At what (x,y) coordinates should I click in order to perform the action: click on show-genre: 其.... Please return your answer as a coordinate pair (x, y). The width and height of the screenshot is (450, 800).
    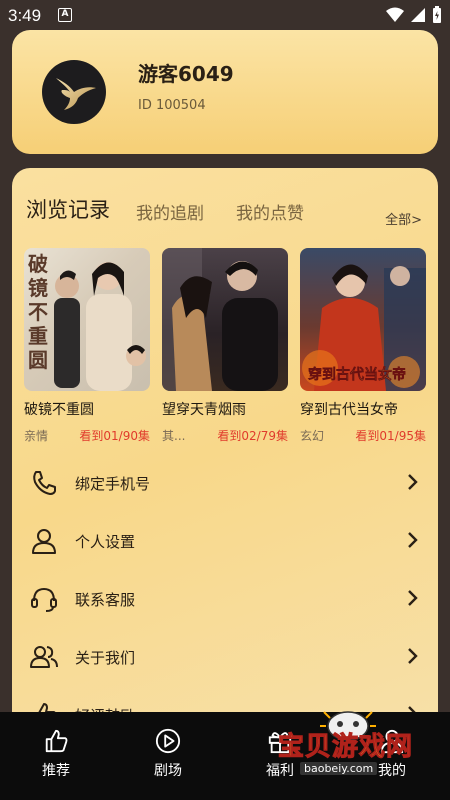
    Looking at the image, I should click on (174, 436).